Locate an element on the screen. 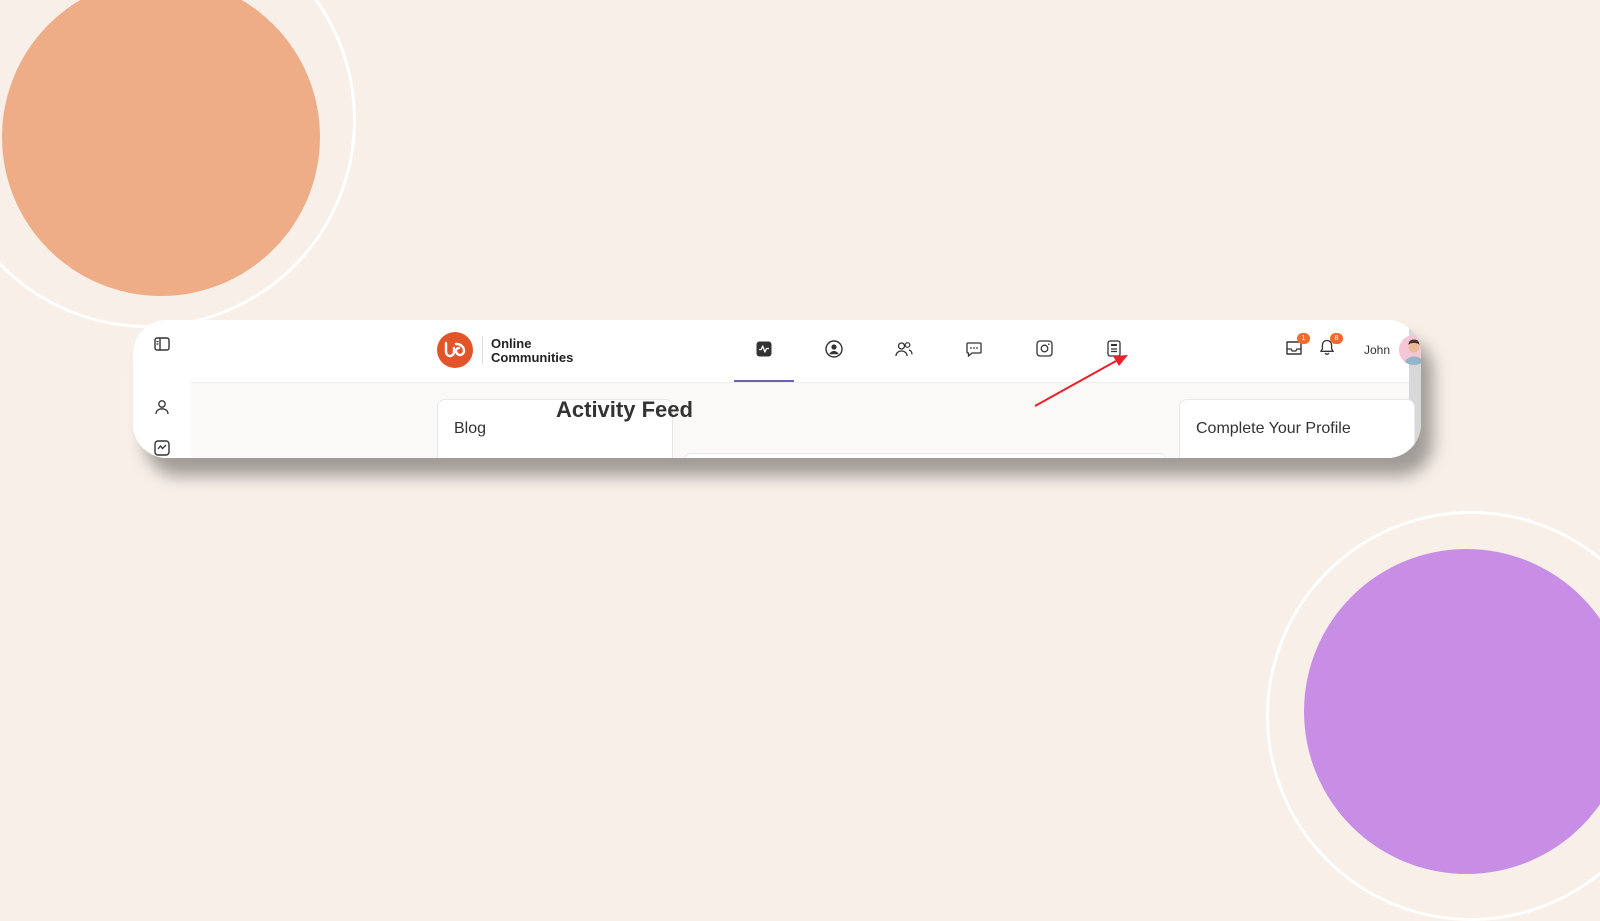 This screenshot has width=1600, height=921. members-icon is located at coordinates (904, 351).